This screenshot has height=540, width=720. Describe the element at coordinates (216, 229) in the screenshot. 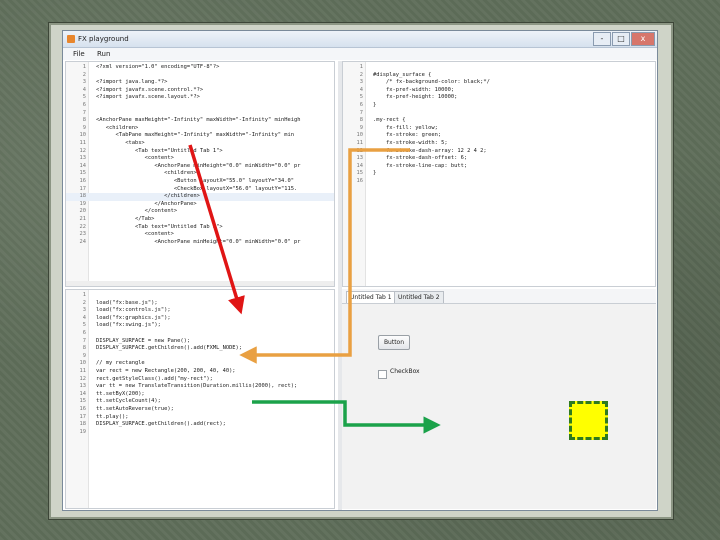

I see `red-arrow` at that location.